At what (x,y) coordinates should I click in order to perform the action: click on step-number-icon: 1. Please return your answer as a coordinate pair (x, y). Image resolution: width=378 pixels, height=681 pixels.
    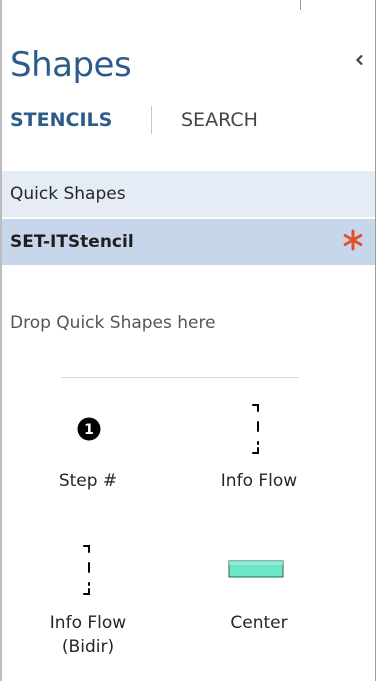
    Looking at the image, I should click on (89, 429).